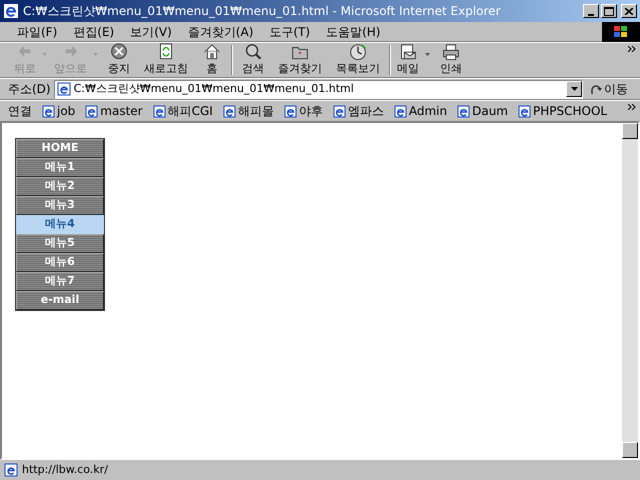  Describe the element at coordinates (290, 31) in the screenshot. I see `menu-item: 도구(T)` at that location.